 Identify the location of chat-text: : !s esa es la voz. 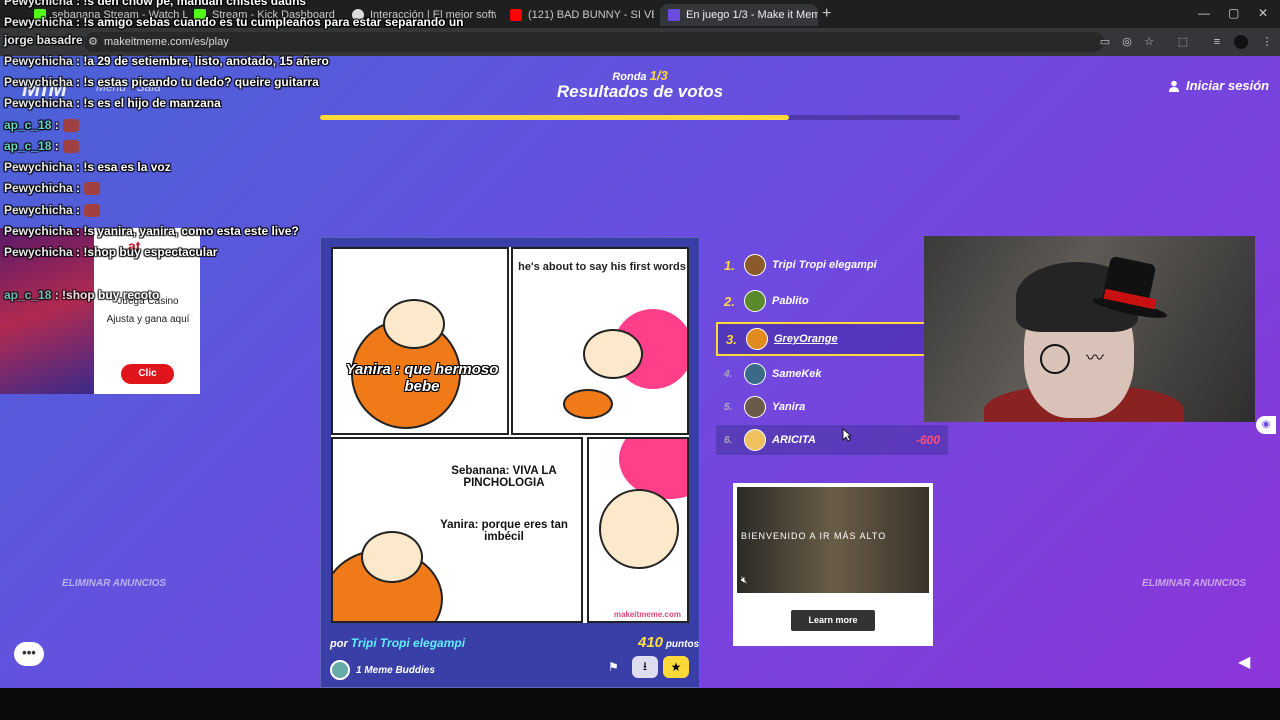
(123, 167).